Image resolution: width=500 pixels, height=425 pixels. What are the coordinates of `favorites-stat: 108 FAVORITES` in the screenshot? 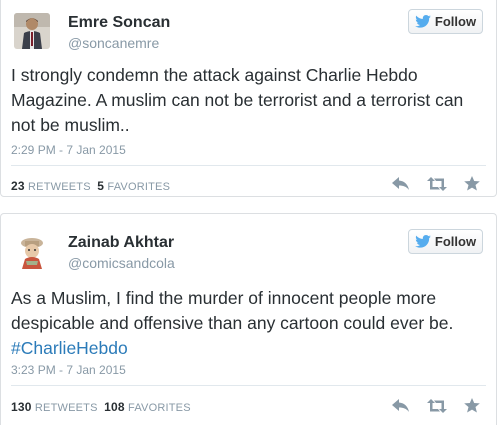 It's located at (147, 407).